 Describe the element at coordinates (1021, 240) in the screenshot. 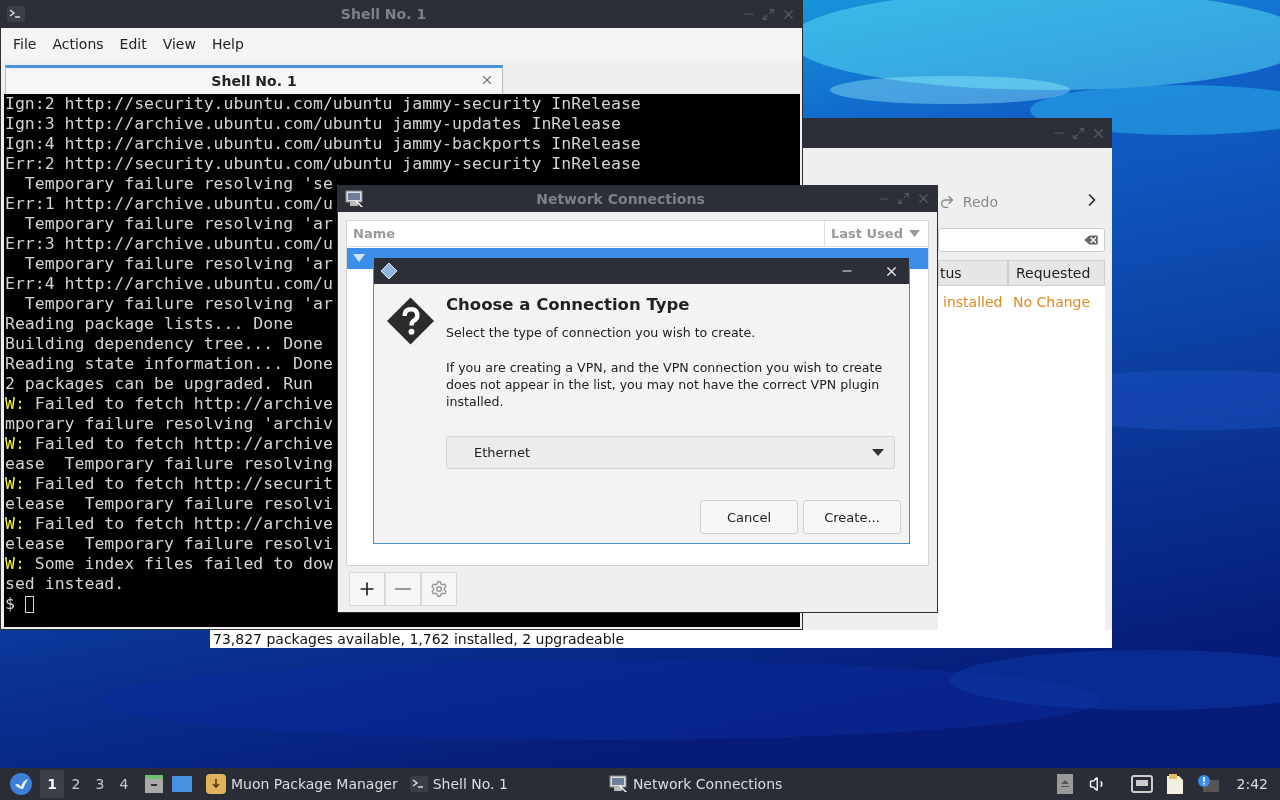

I see `search-field` at that location.